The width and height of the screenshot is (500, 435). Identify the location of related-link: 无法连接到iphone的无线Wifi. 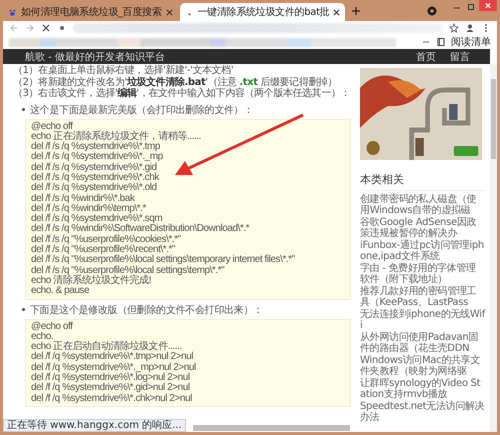
(422, 320).